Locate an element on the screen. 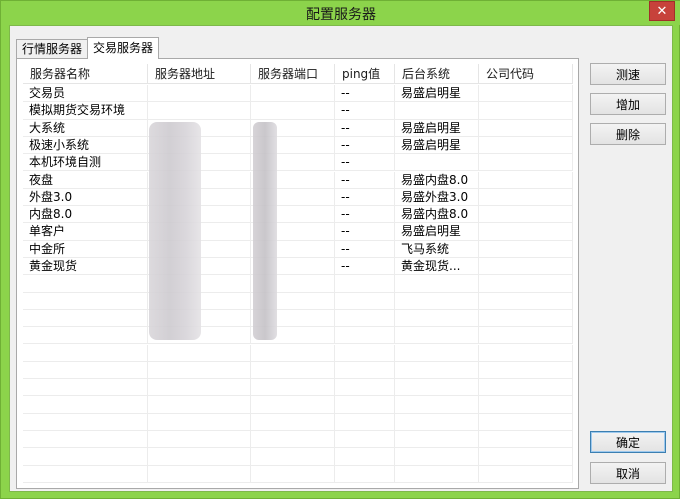  ok-button: 确定 is located at coordinates (628, 442).